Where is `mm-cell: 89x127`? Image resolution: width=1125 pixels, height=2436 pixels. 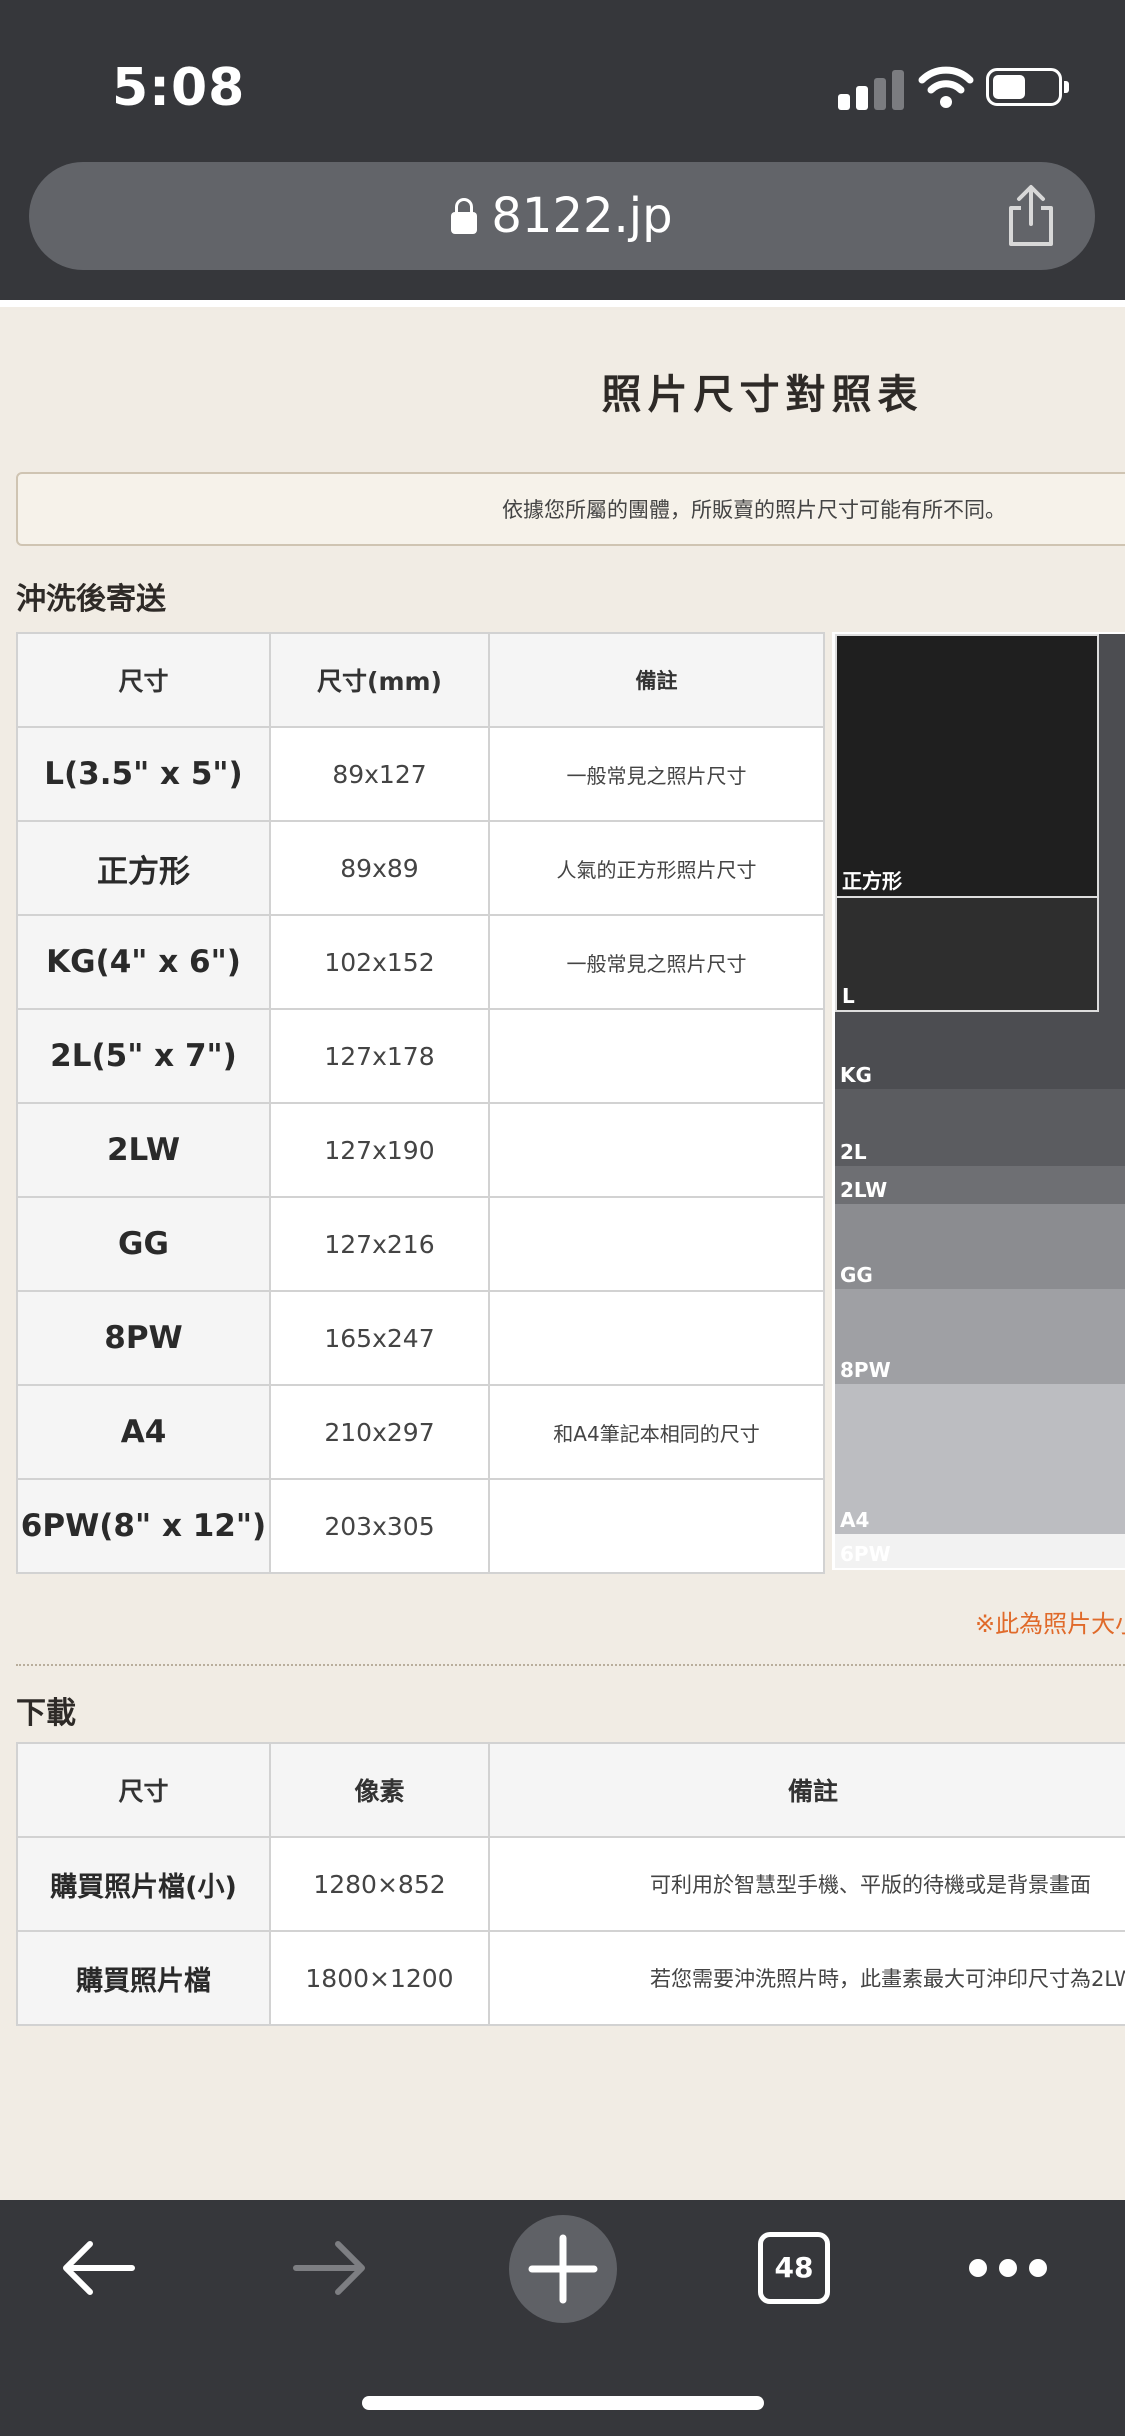 mm-cell: 89x127 is located at coordinates (379, 774).